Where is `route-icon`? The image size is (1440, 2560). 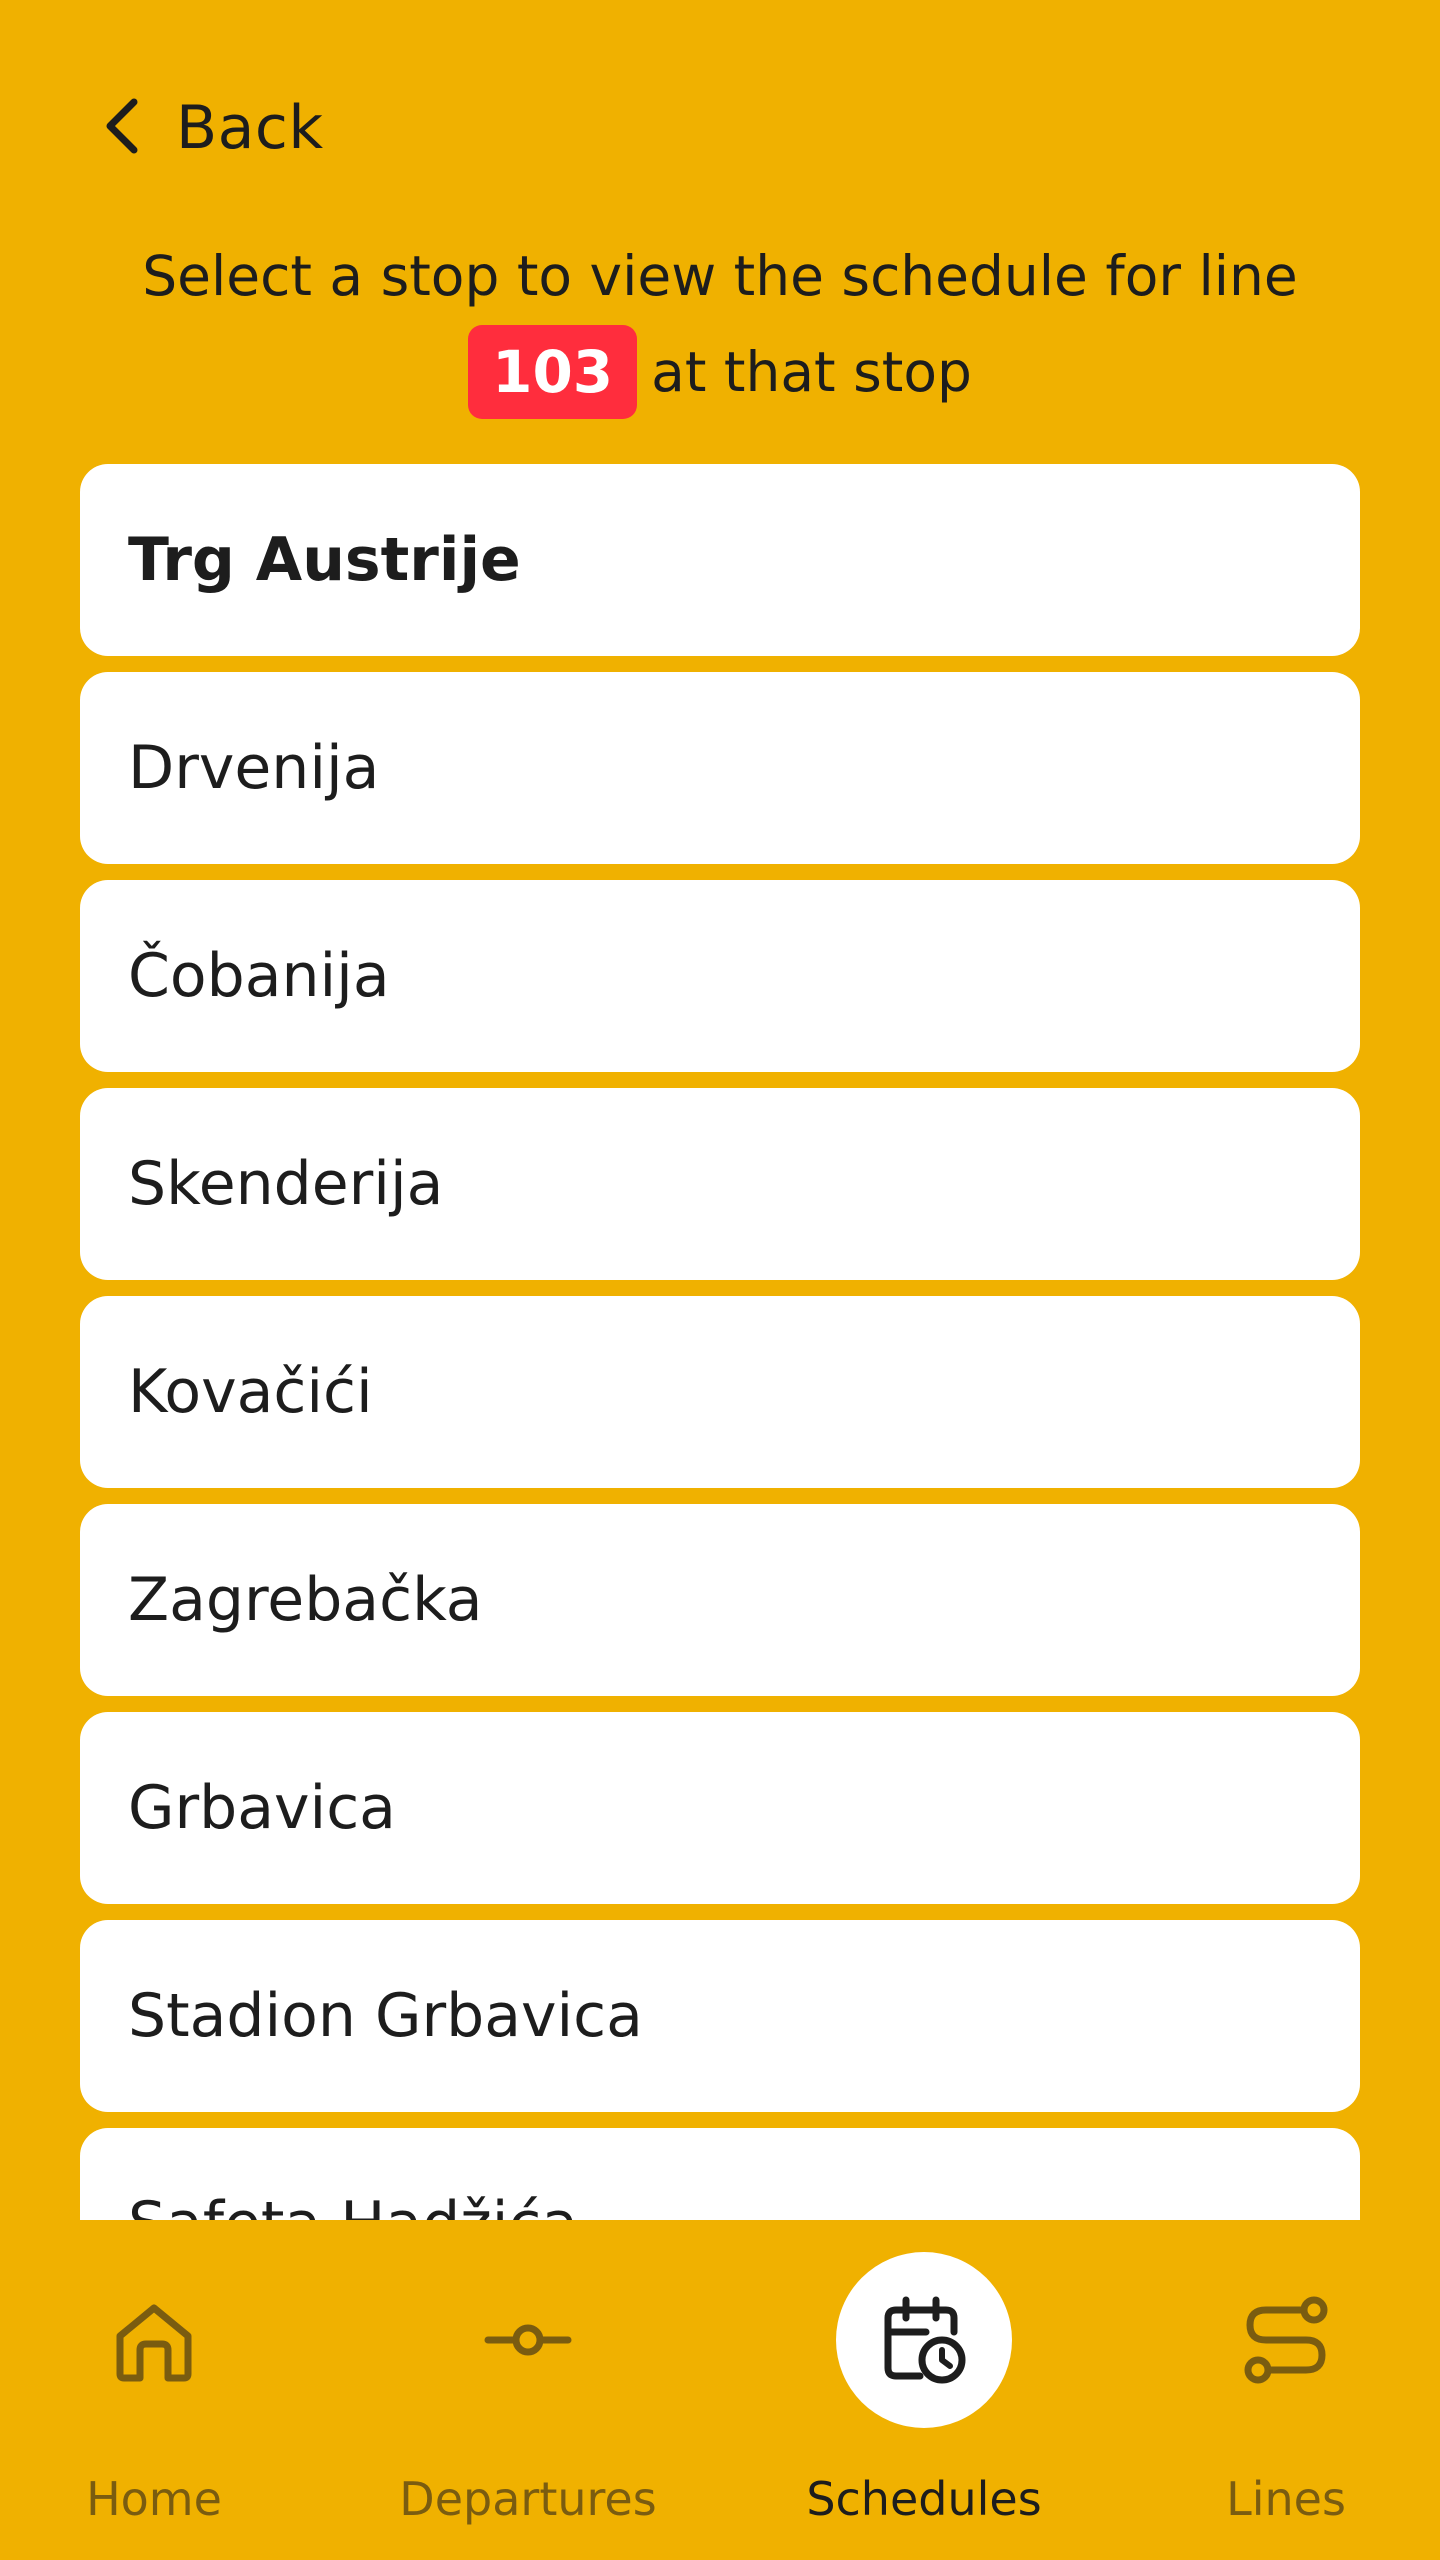 route-icon is located at coordinates (1286, 2340).